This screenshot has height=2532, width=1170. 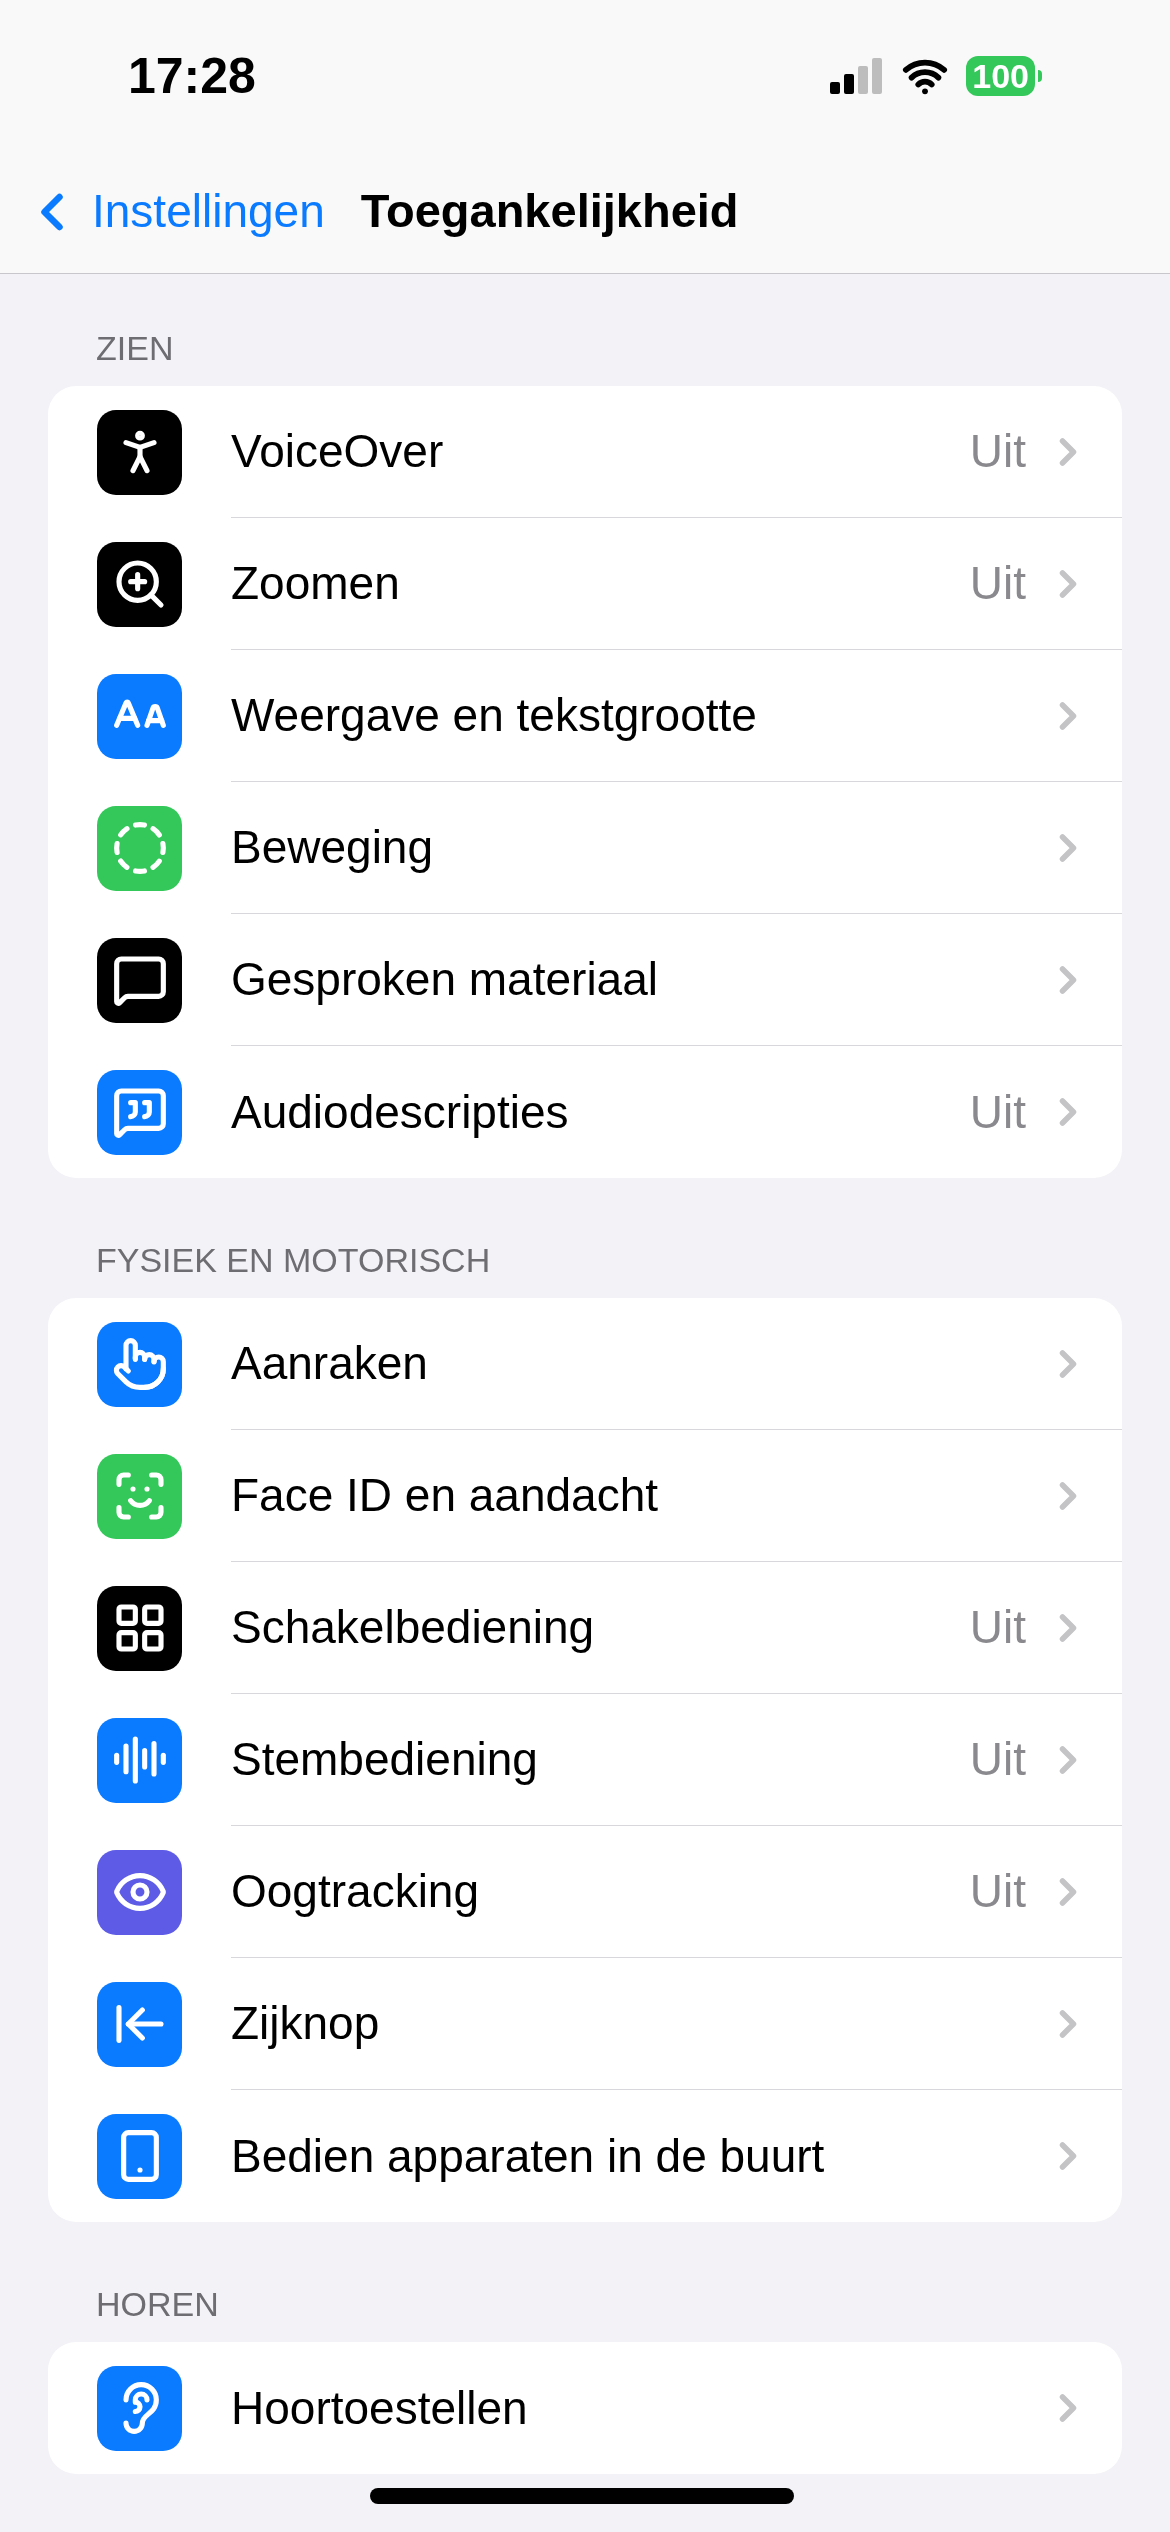 I want to click on row-label: Face ID en aandacht, so click(x=445, y=1495).